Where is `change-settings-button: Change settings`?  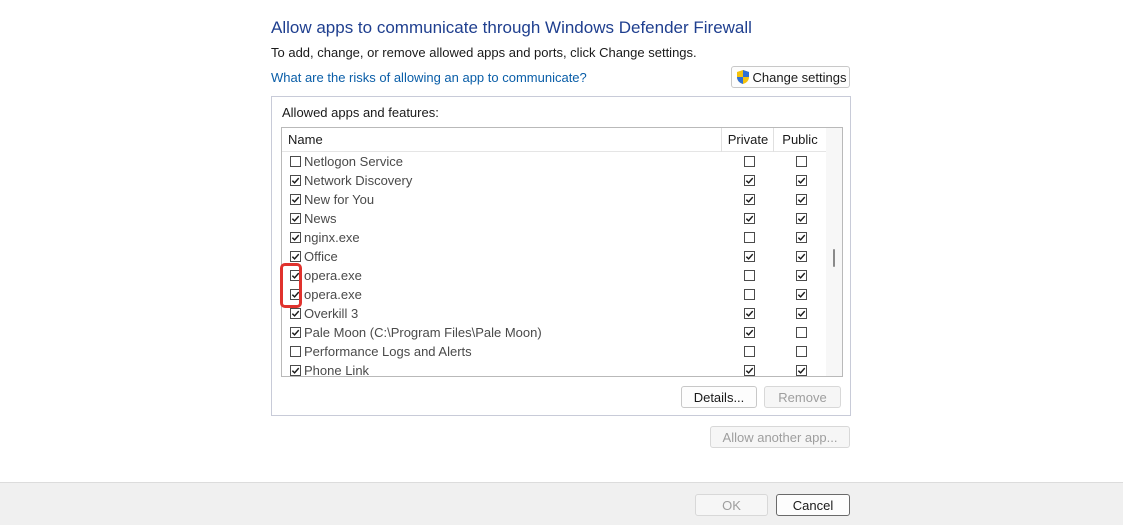 change-settings-button: Change settings is located at coordinates (790, 77).